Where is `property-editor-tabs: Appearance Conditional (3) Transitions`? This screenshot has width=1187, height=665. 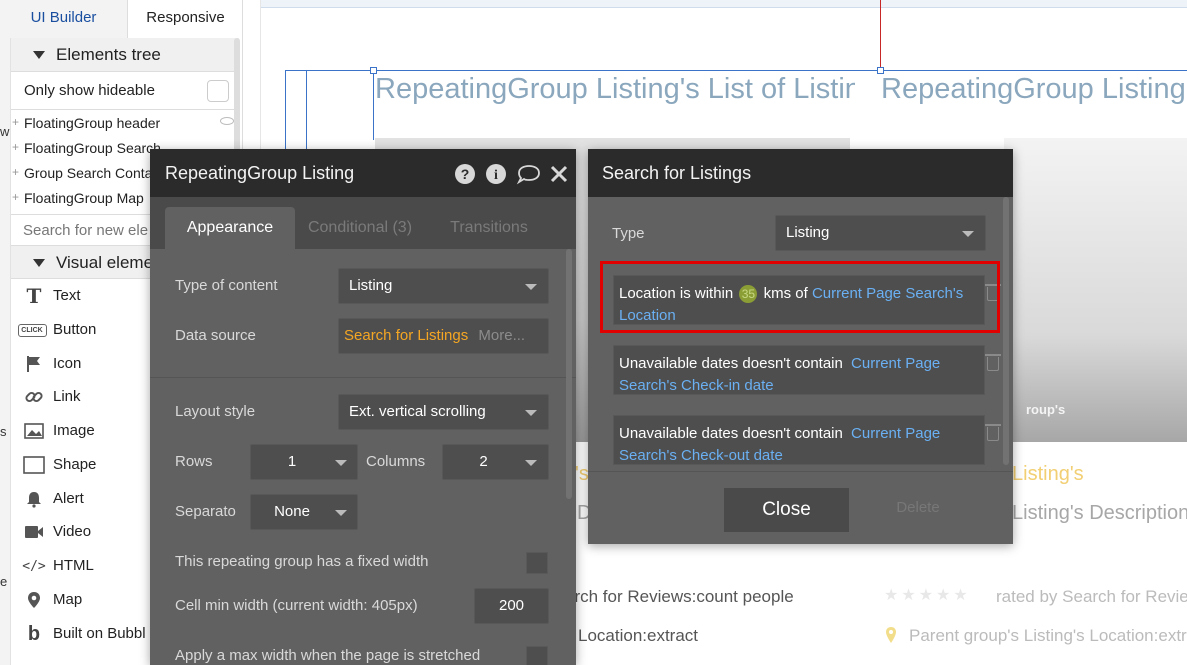
property-editor-tabs: Appearance Conditional (3) Transitions is located at coordinates (363, 223).